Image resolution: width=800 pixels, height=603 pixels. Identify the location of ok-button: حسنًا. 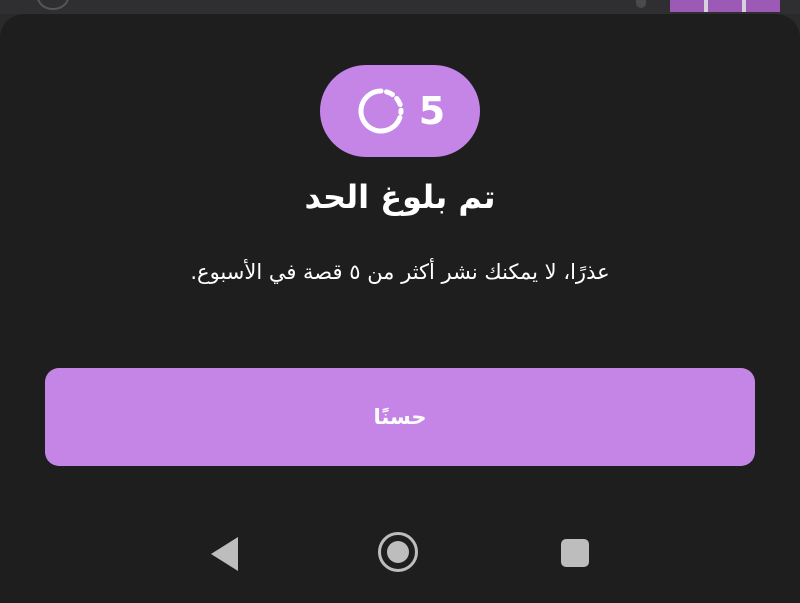
(400, 417).